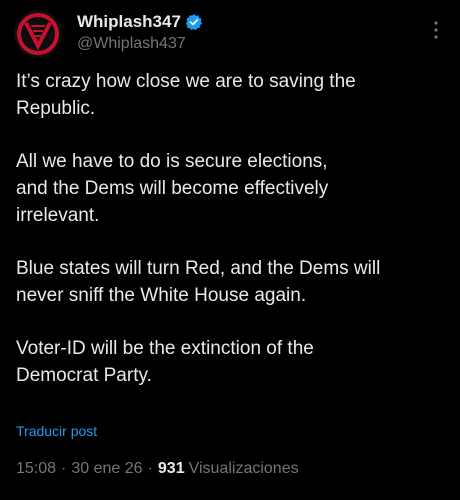 The height and width of the screenshot is (500, 460). I want to click on views-label: Visualizaciones, so click(243, 468).